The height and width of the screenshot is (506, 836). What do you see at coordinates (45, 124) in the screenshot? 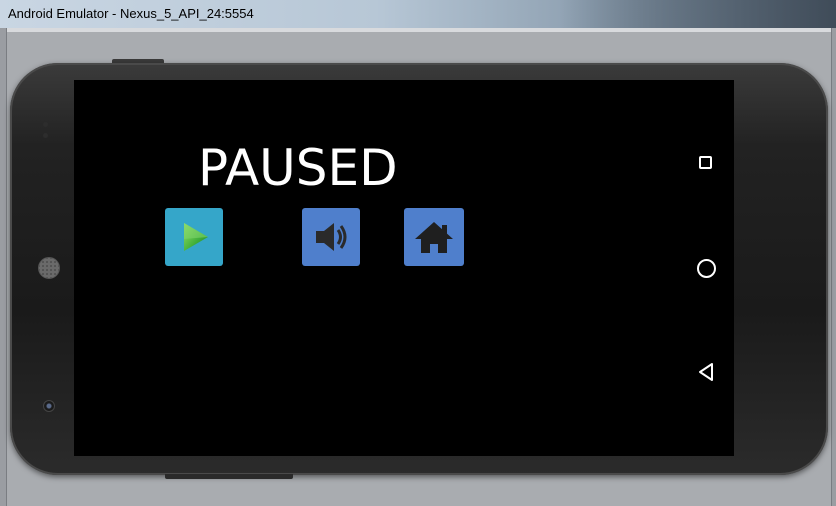
I see `proximity-sensor` at bounding box center [45, 124].